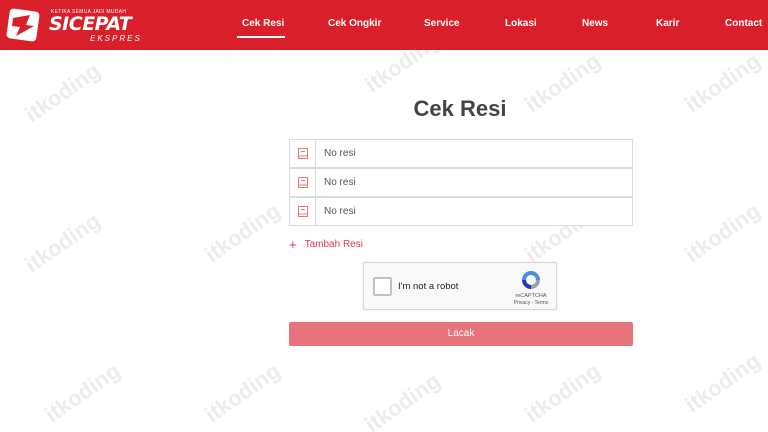 This screenshot has width=768, height=432. Describe the element at coordinates (743, 26) in the screenshot. I see `nav-contact: Contact` at that location.